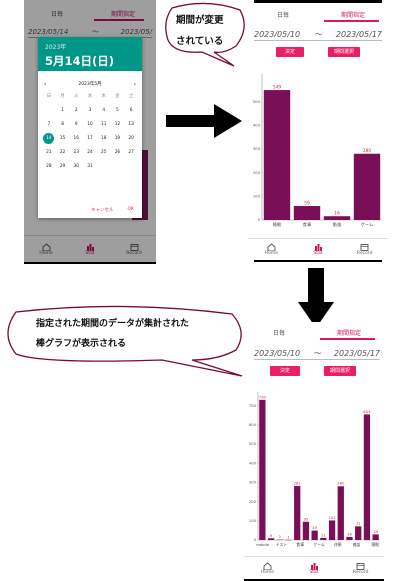 This screenshot has width=410, height=581. I want to click on calendar-day: 25, so click(104, 152).